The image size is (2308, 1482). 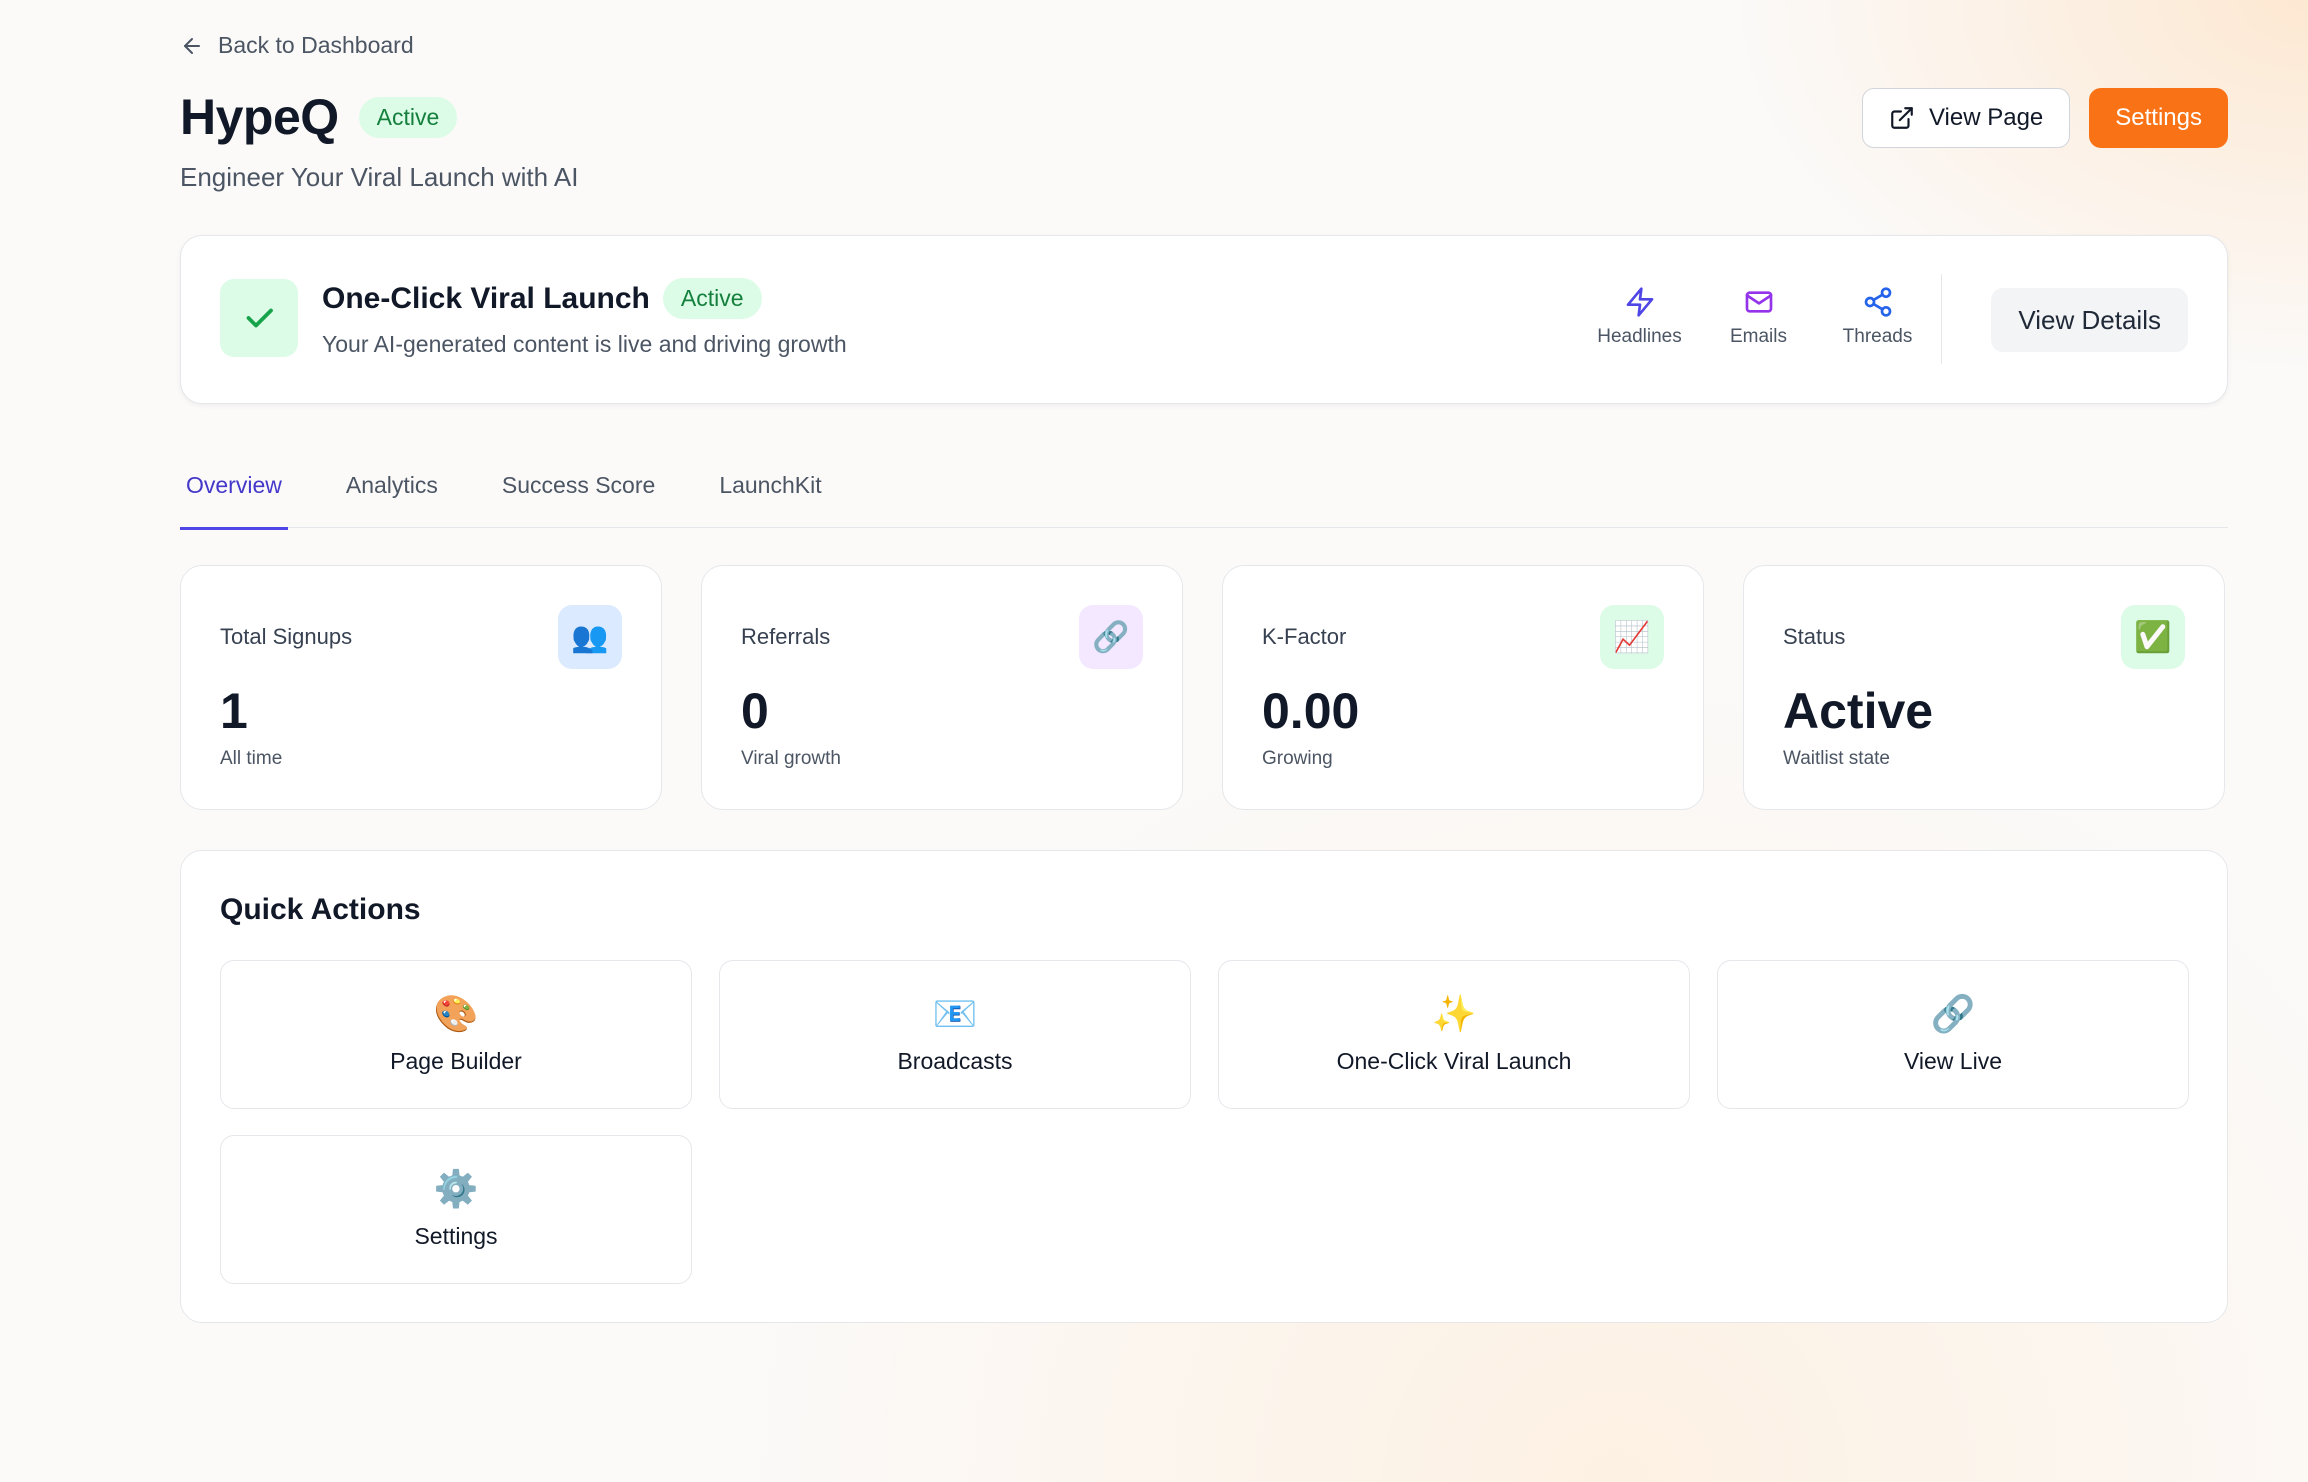 What do you see at coordinates (1639, 302) in the screenshot?
I see `lightning-icon` at bounding box center [1639, 302].